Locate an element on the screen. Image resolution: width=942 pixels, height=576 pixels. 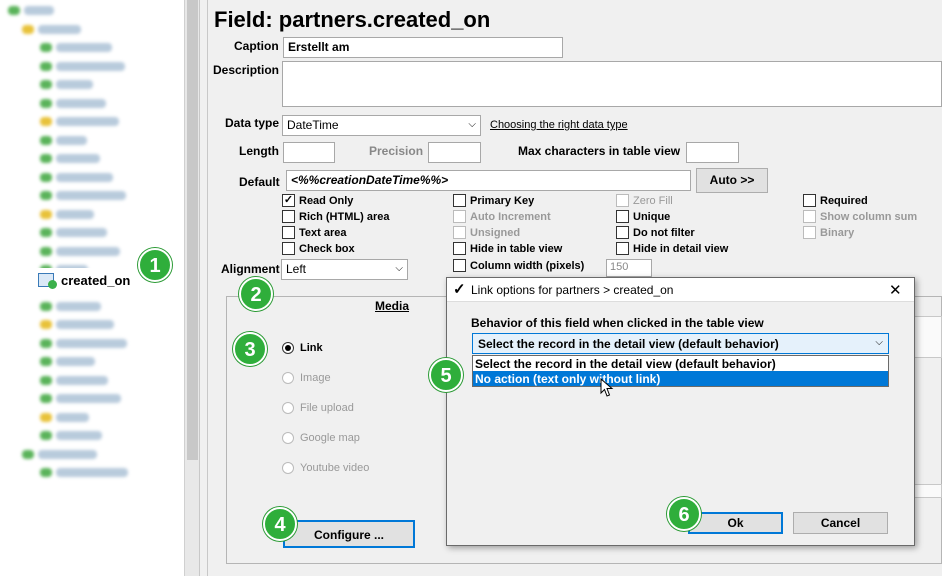
step-badge-2: 2 is located at coordinates (256, 294).